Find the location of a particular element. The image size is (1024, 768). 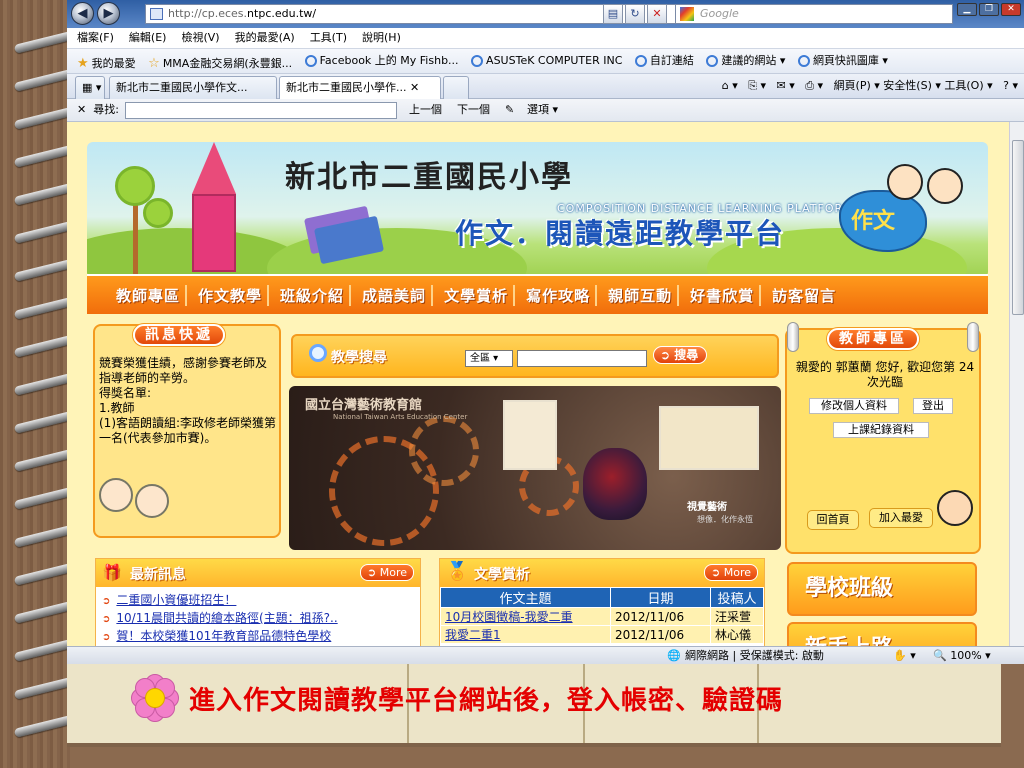

topic-link: 我愛二重1 is located at coordinates (525, 634).